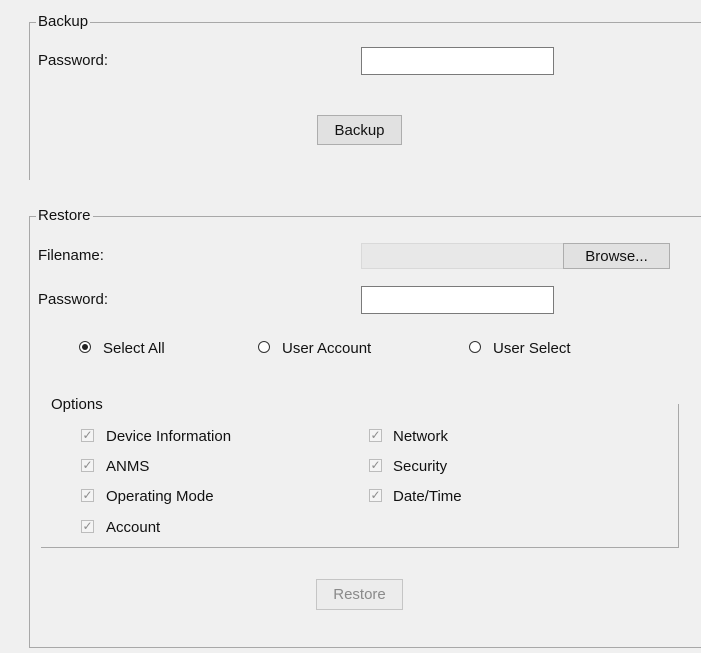 The image size is (701, 653). What do you see at coordinates (133, 527) in the screenshot?
I see `option-account-label: Account` at bounding box center [133, 527].